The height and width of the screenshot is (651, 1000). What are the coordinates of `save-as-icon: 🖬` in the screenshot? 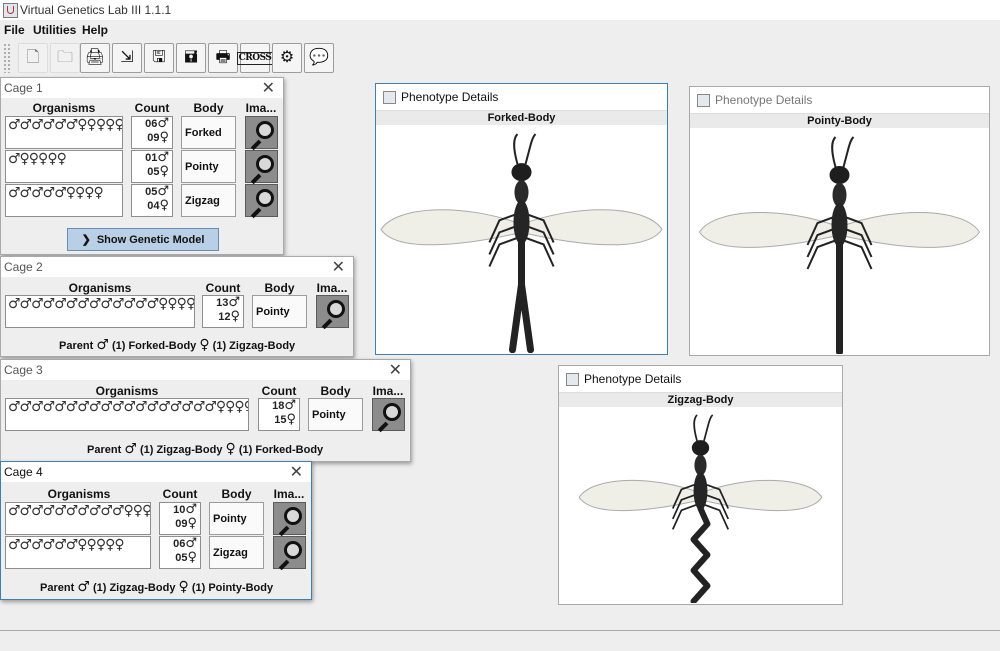 It's located at (191, 57).